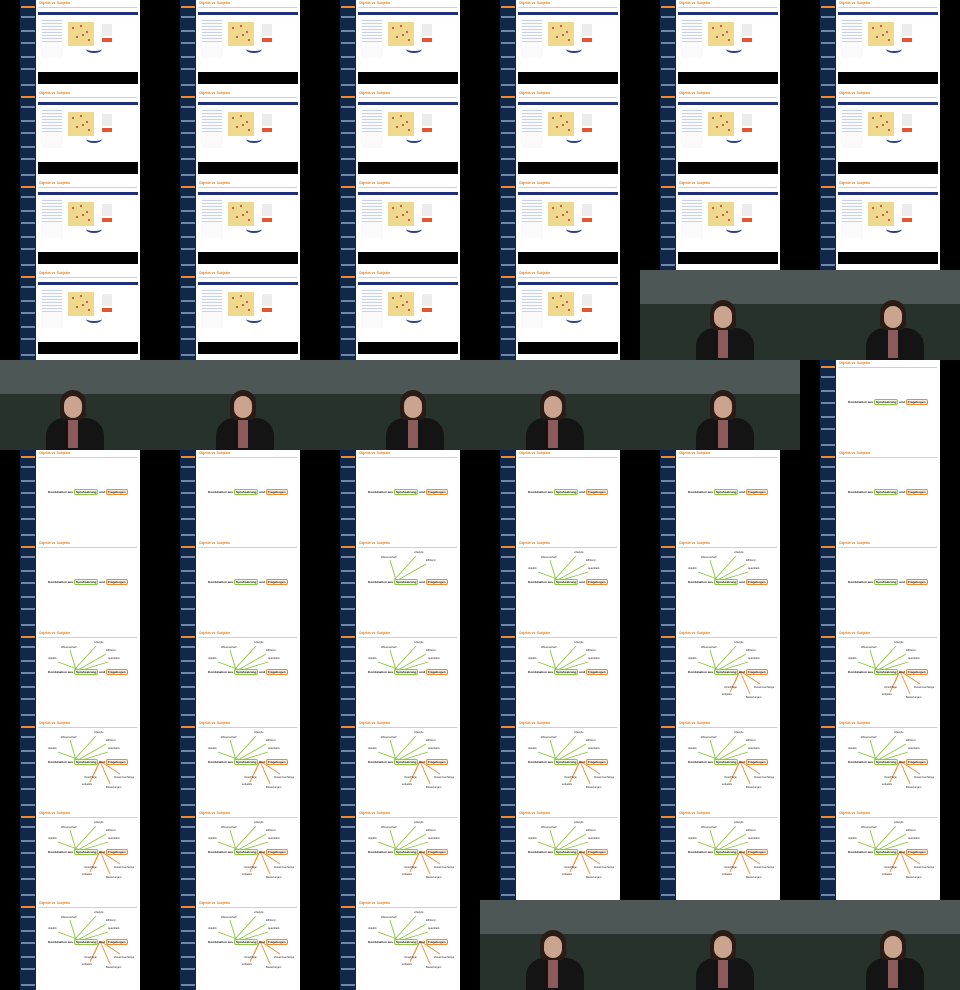 The image size is (960, 990). Describe the element at coordinates (99, 642) in the screenshot. I see `green-label: Lifestyle` at that location.